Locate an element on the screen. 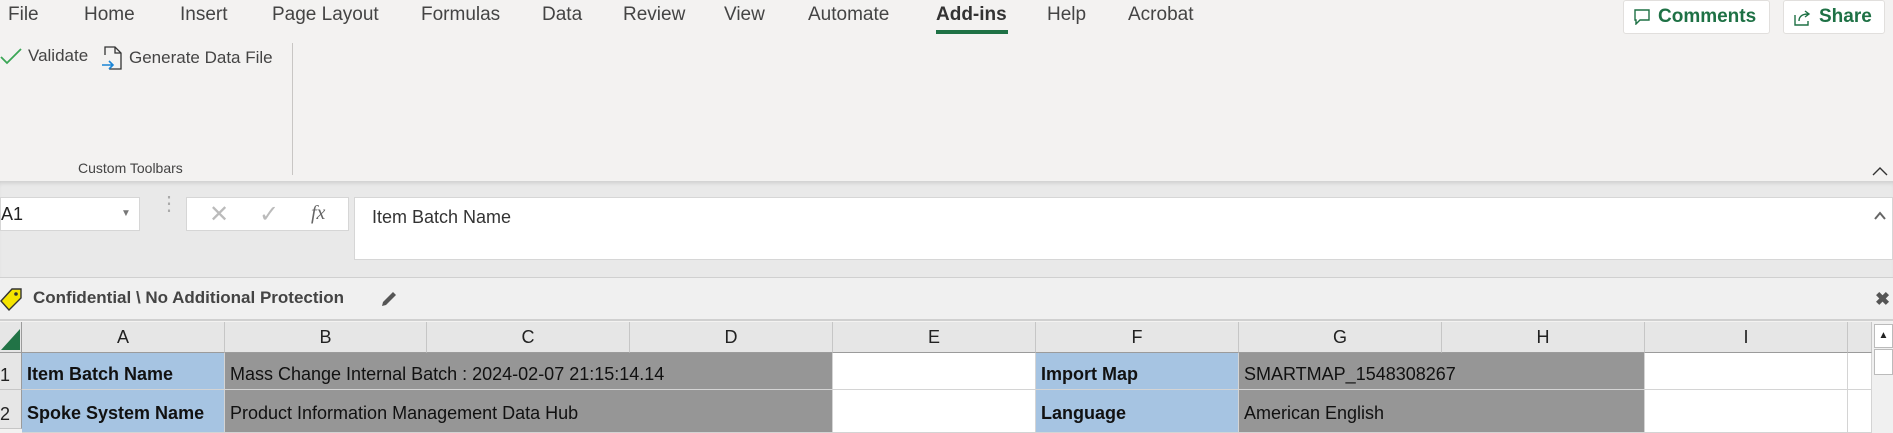 This screenshot has height=433, width=1893. vertical-scrollbar: ▲ is located at coordinates (1882, 377).